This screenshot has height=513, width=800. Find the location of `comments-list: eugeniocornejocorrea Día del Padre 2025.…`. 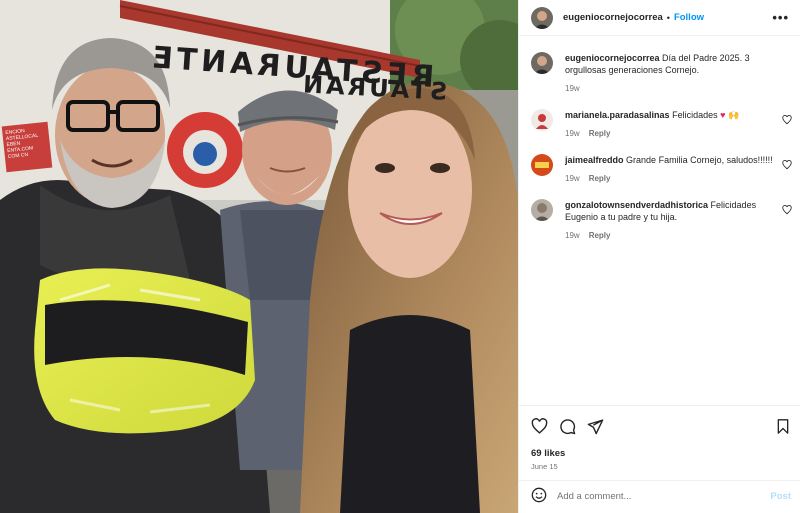

comments-list: eugeniocornejocorrea Día del Padre 2025.… is located at coordinates (659, 147).